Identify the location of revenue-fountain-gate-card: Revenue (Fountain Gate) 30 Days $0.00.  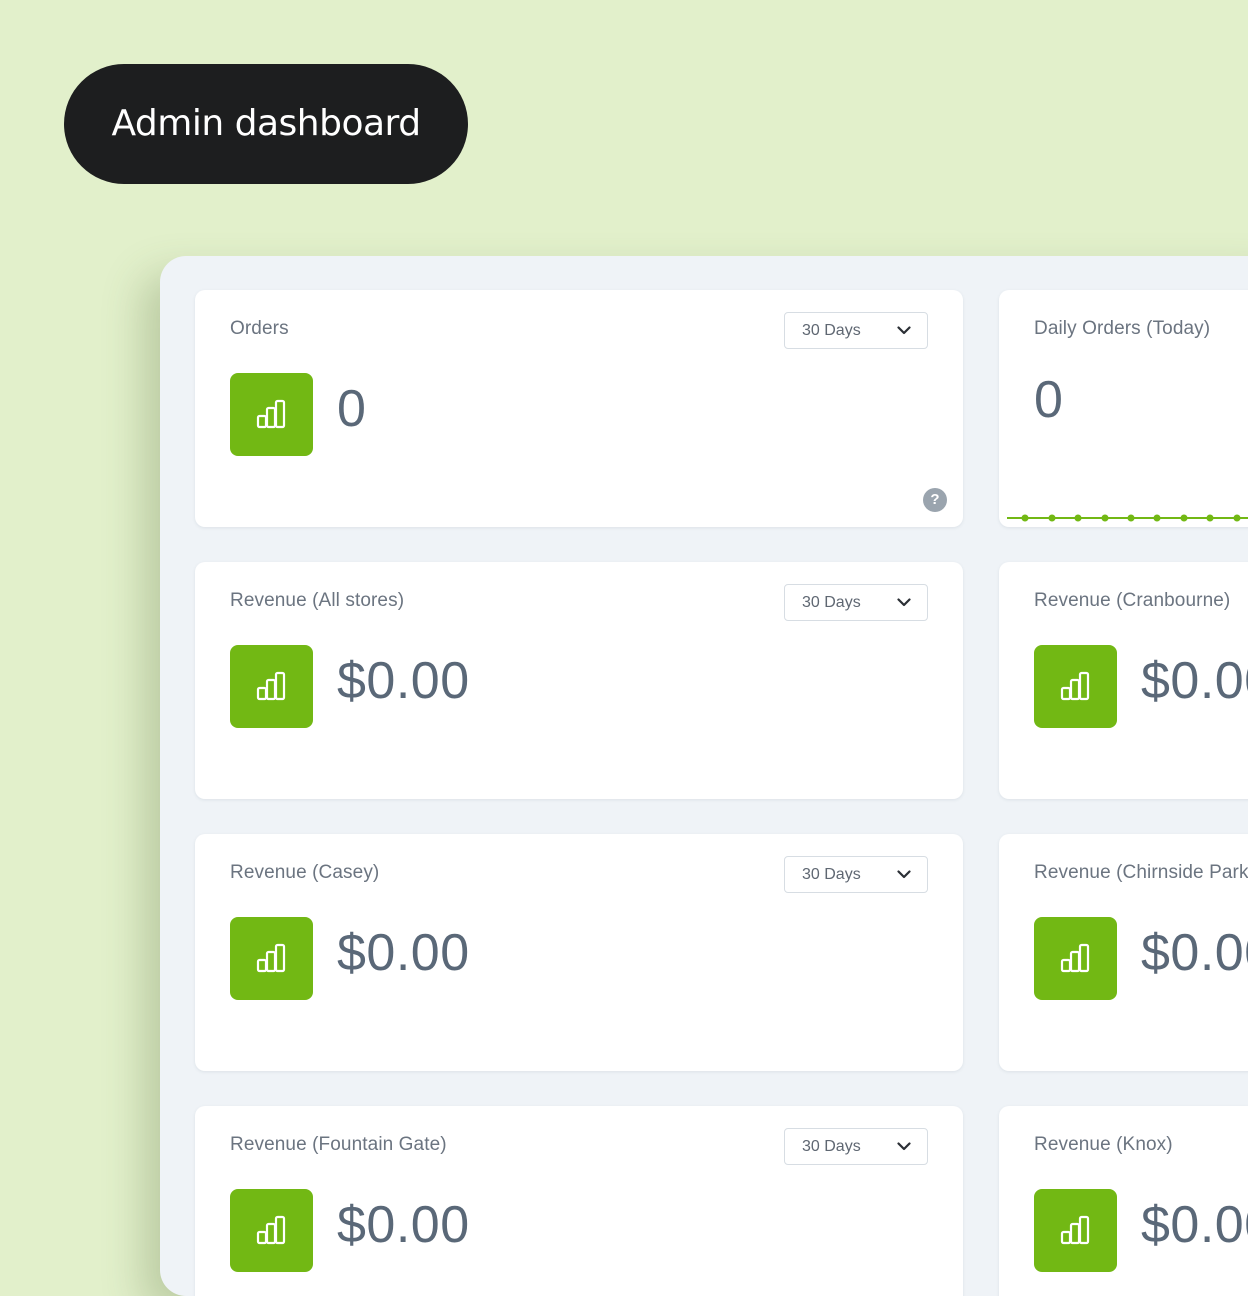
(579, 1201).